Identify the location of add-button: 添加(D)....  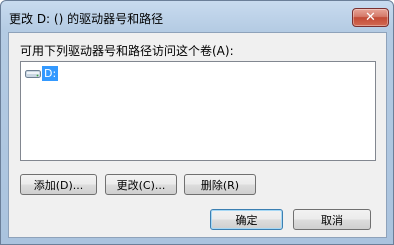
(58, 184).